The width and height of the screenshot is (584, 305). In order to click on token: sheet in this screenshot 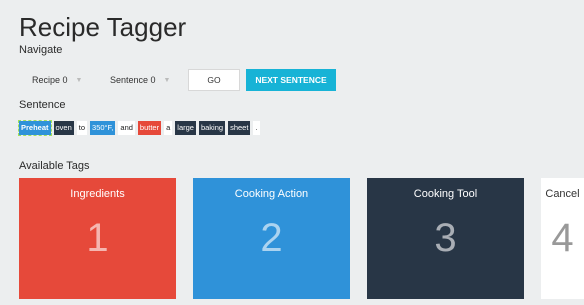, I will do `click(239, 128)`.